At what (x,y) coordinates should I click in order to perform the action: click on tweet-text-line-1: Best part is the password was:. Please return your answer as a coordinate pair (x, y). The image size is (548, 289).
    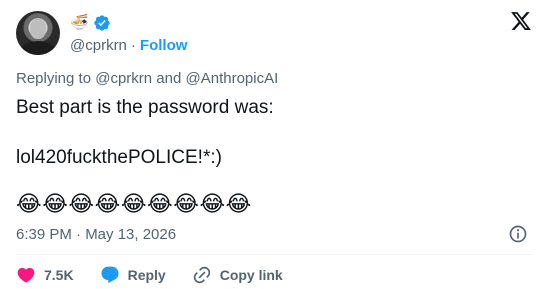
    Looking at the image, I should click on (145, 107).